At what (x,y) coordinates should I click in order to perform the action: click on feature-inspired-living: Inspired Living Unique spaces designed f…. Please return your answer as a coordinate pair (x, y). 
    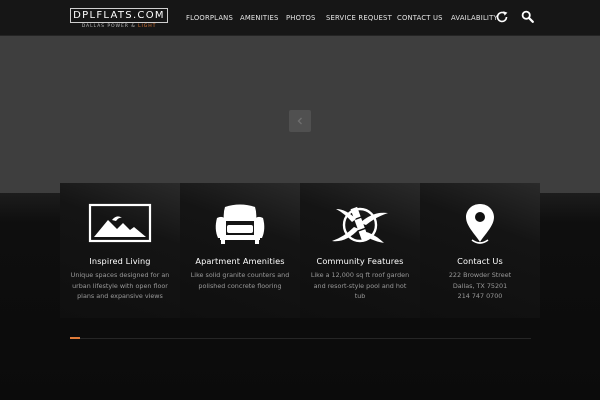
    Looking at the image, I should click on (120, 250).